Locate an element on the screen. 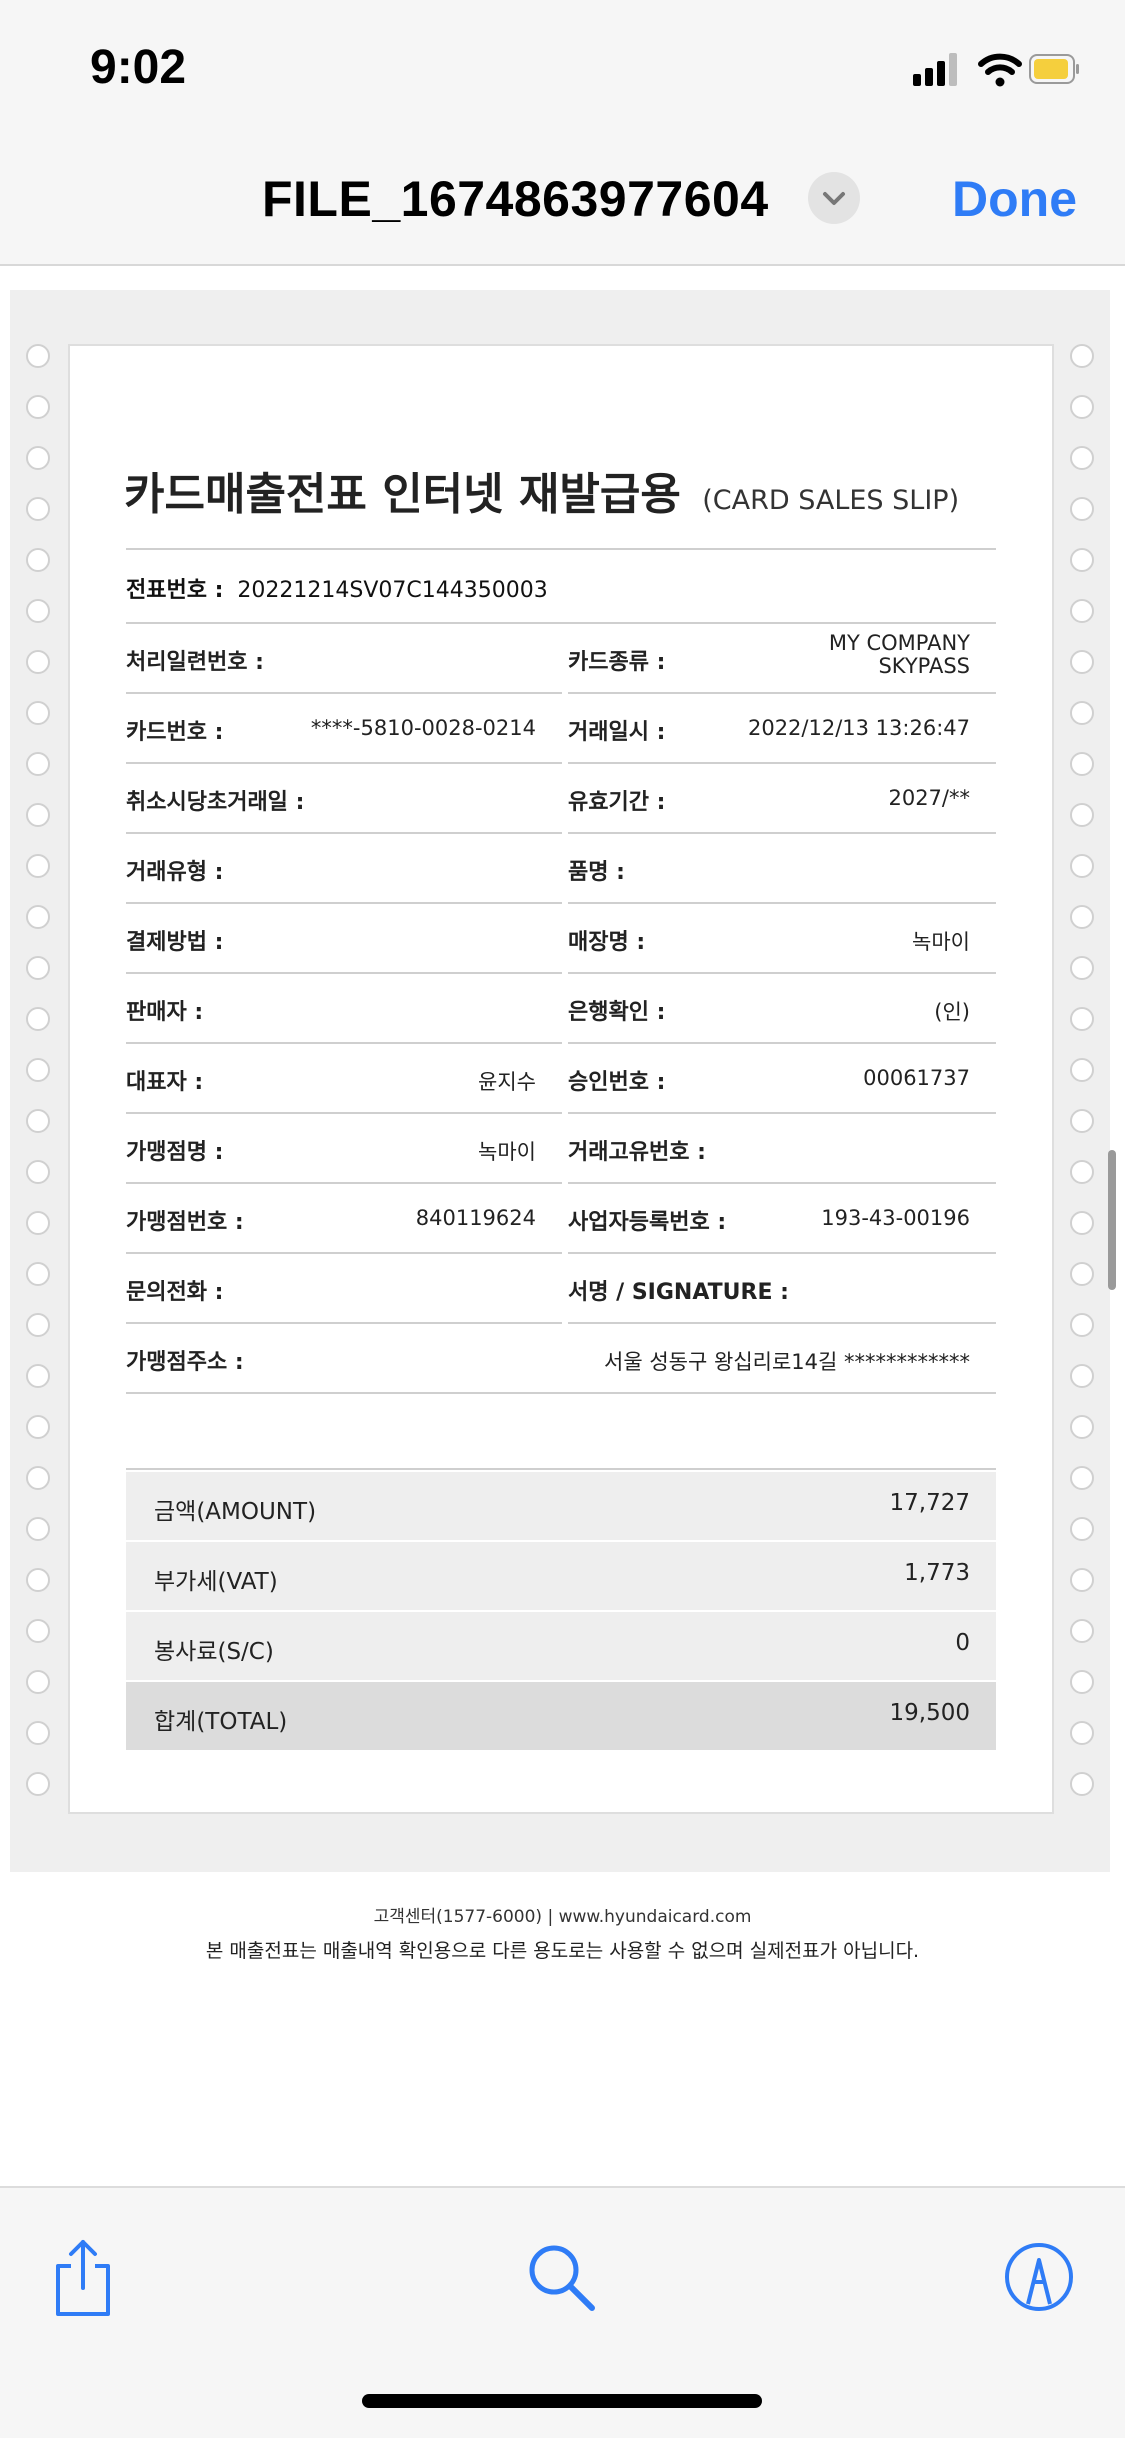 This screenshot has width=1125, height=2438. share-button is located at coordinates (83, 2277).